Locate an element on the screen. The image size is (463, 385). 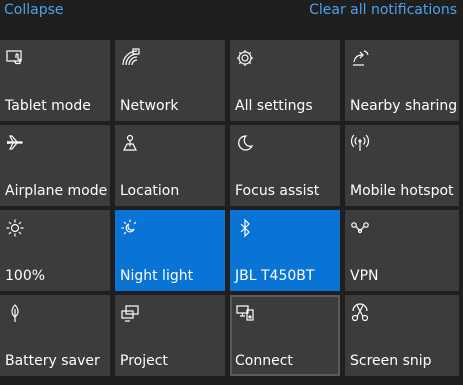
tile-label: All settings is located at coordinates (274, 106).